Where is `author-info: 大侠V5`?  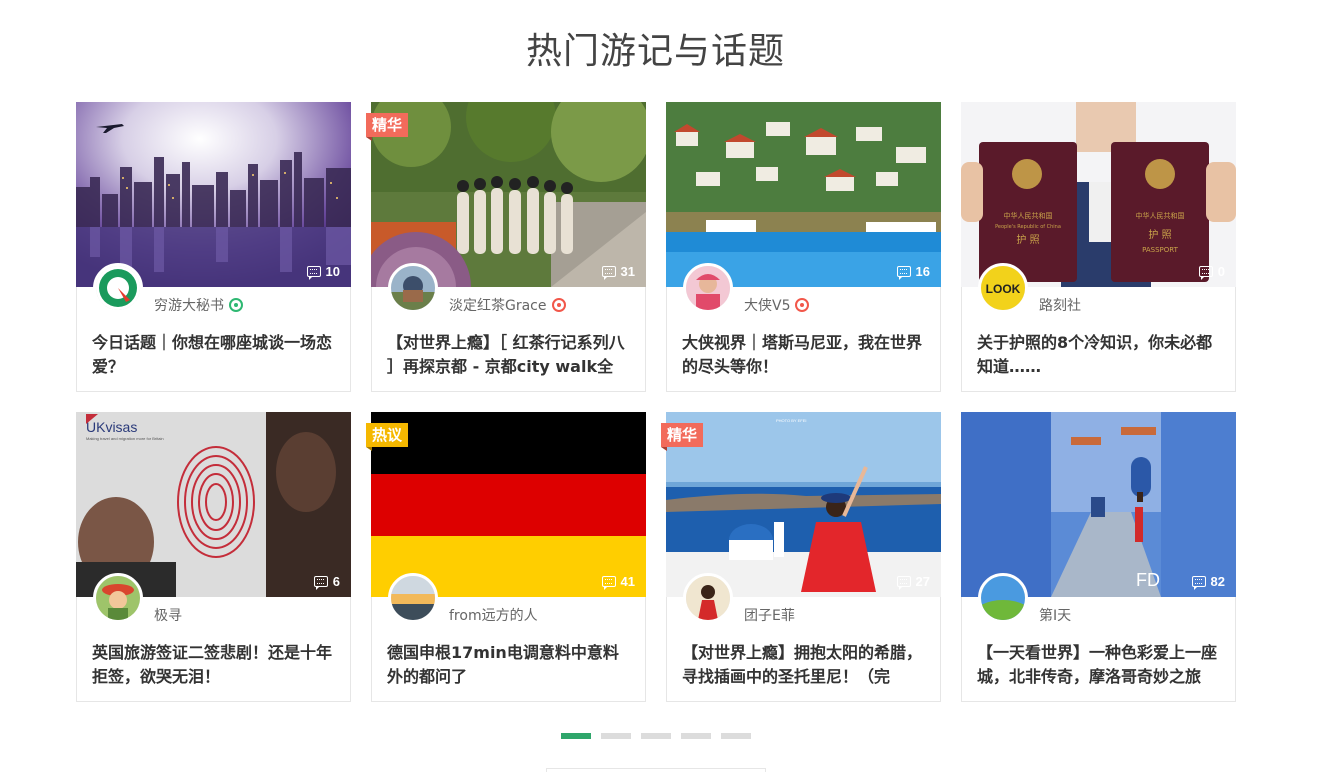
author-info: 大侠V5 is located at coordinates (777, 305).